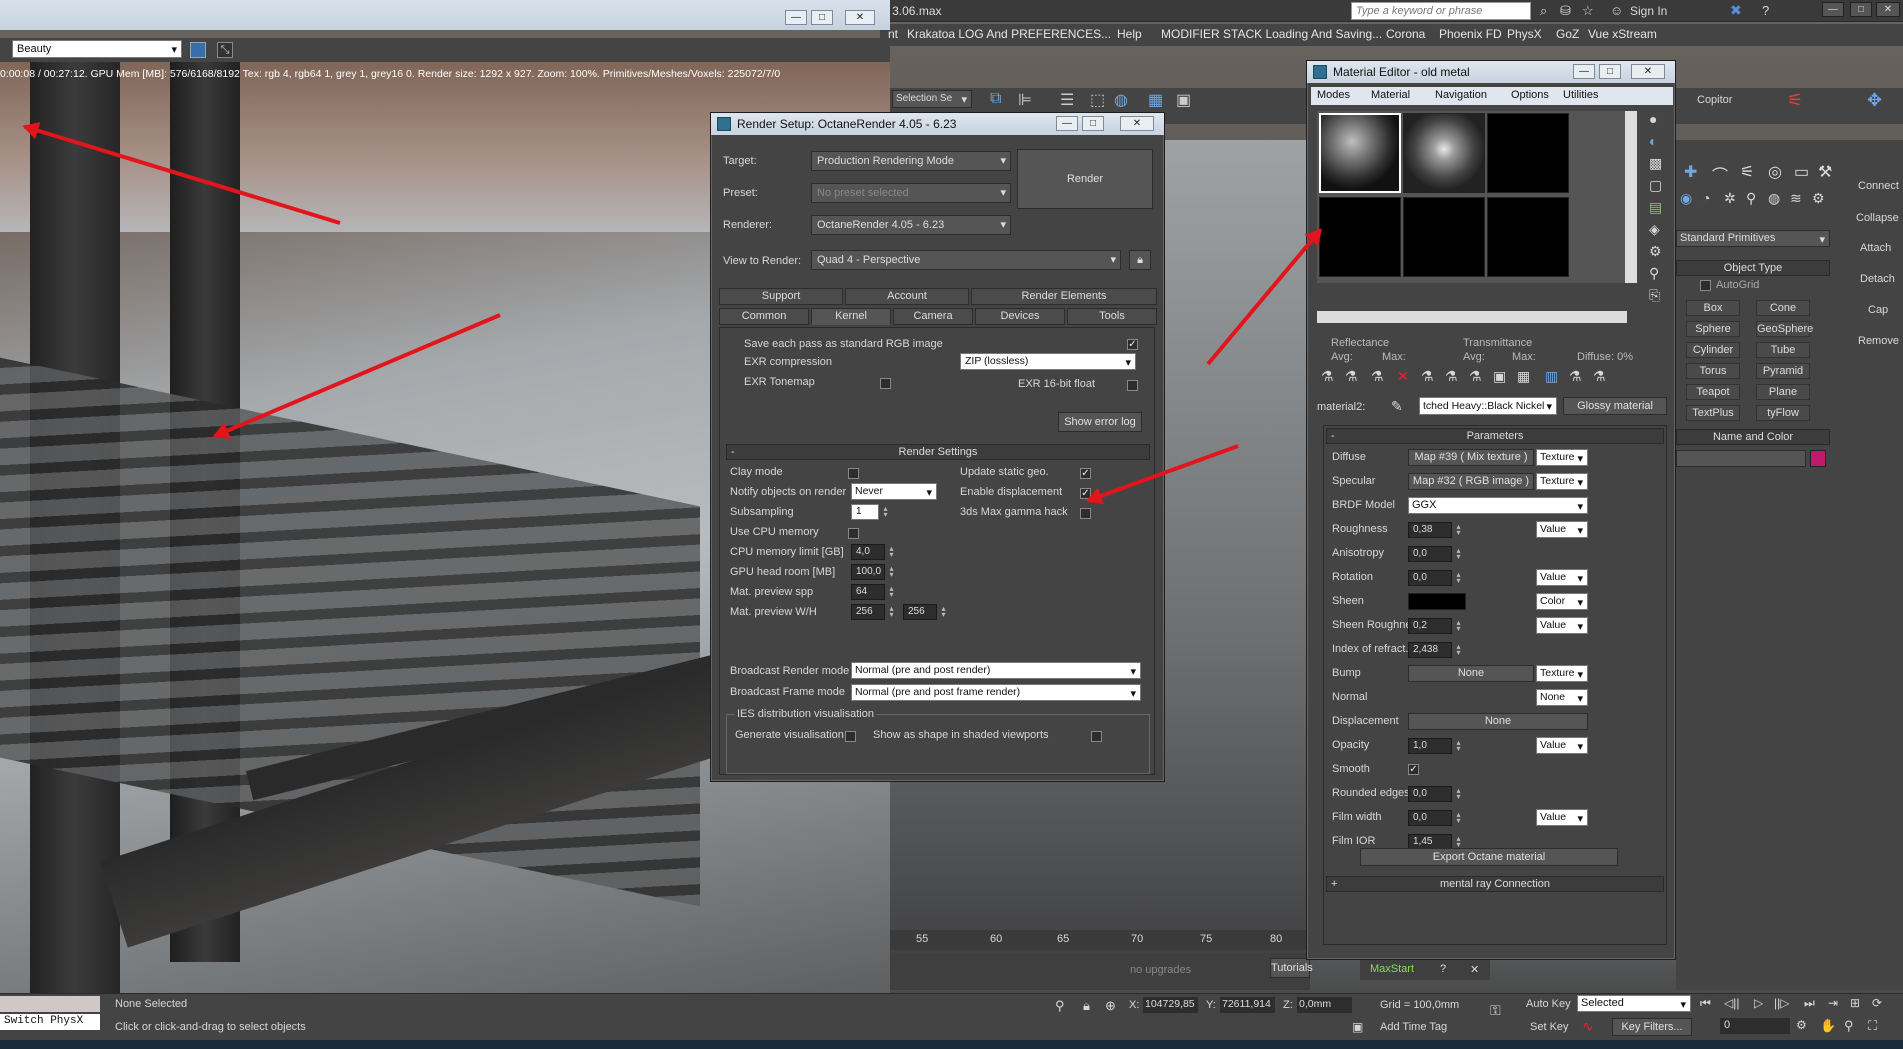 Image resolution: width=1903 pixels, height=1049 pixels. Describe the element at coordinates (1751, 198) in the screenshot. I see `cameras-icon: ⚲` at that location.